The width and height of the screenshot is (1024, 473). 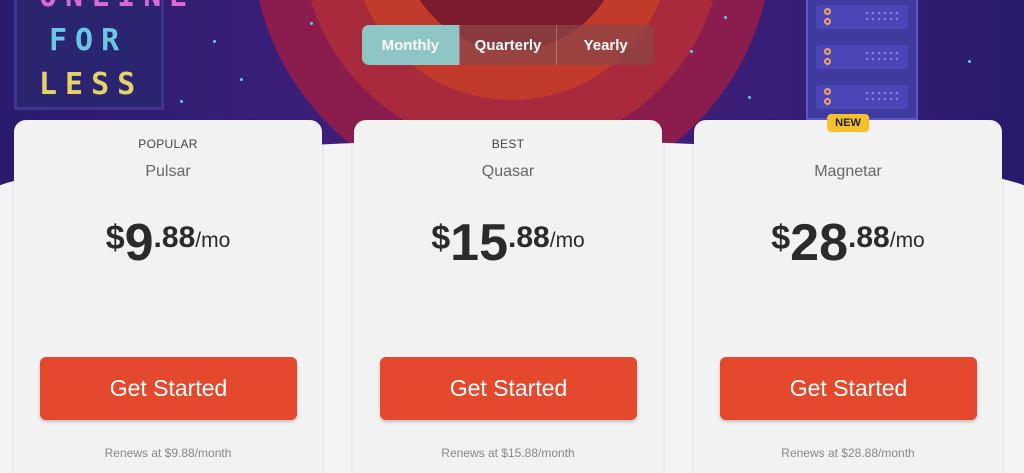 I want to click on price-integer: 28, so click(x=819, y=243).